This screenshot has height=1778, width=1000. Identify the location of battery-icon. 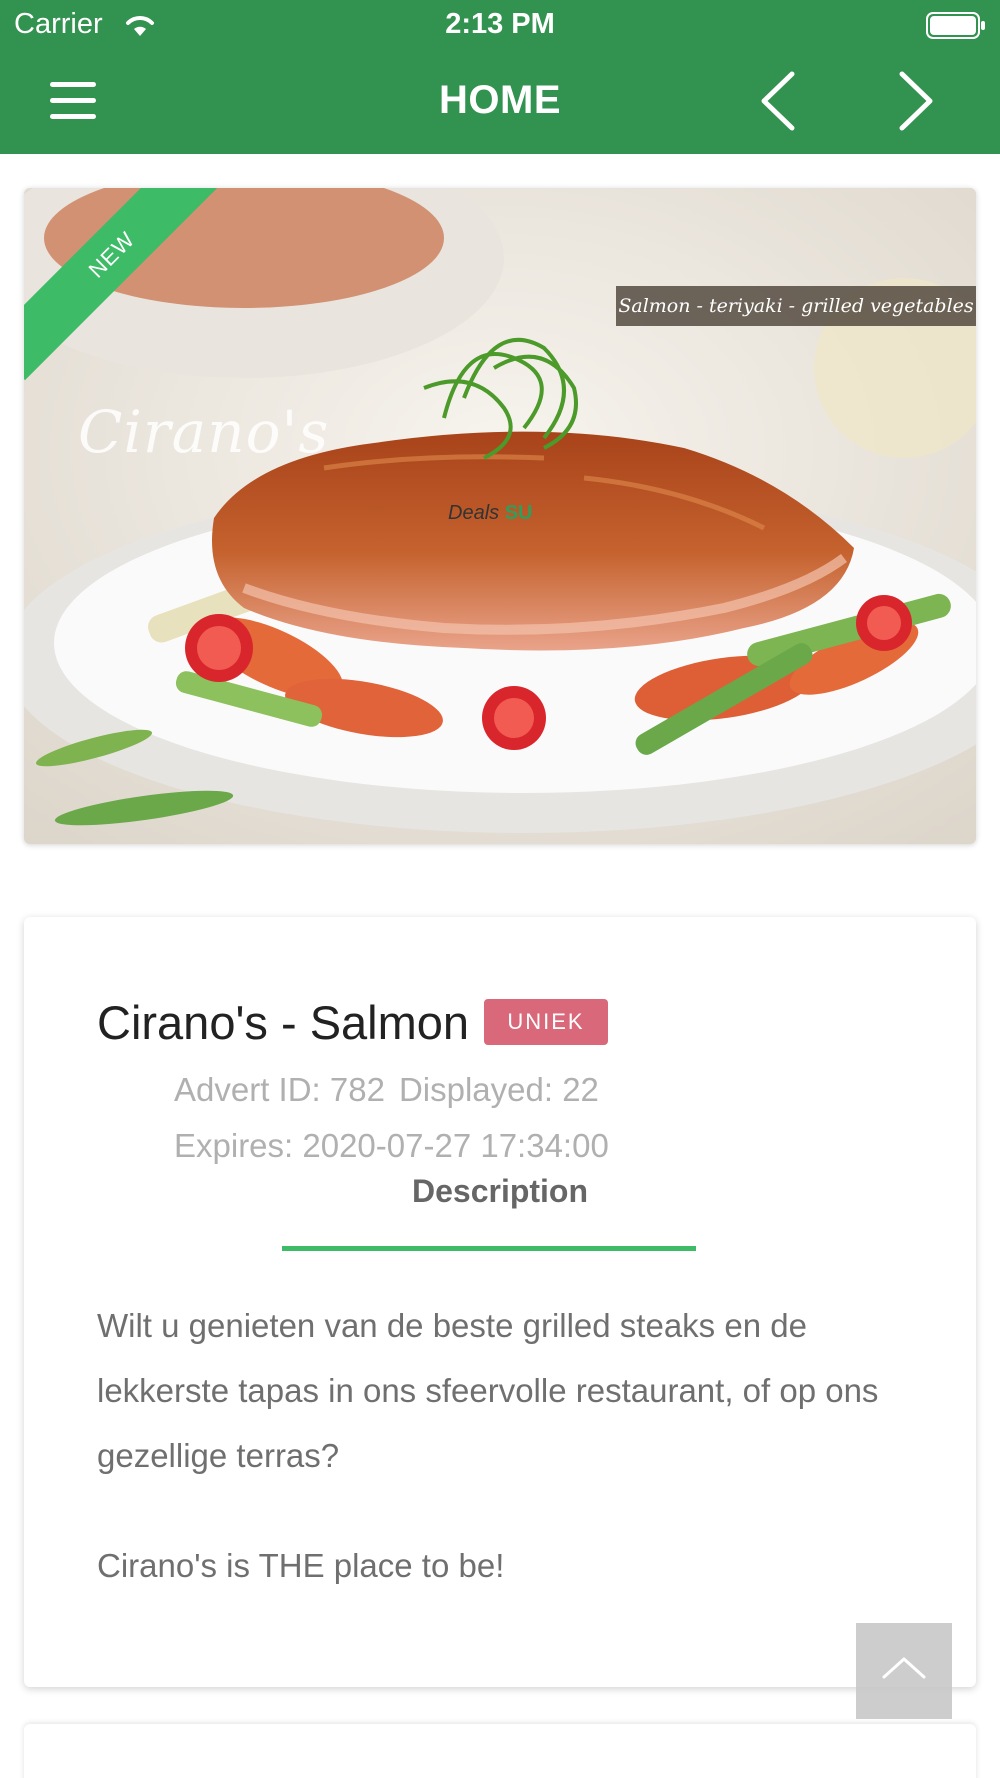
(955, 25).